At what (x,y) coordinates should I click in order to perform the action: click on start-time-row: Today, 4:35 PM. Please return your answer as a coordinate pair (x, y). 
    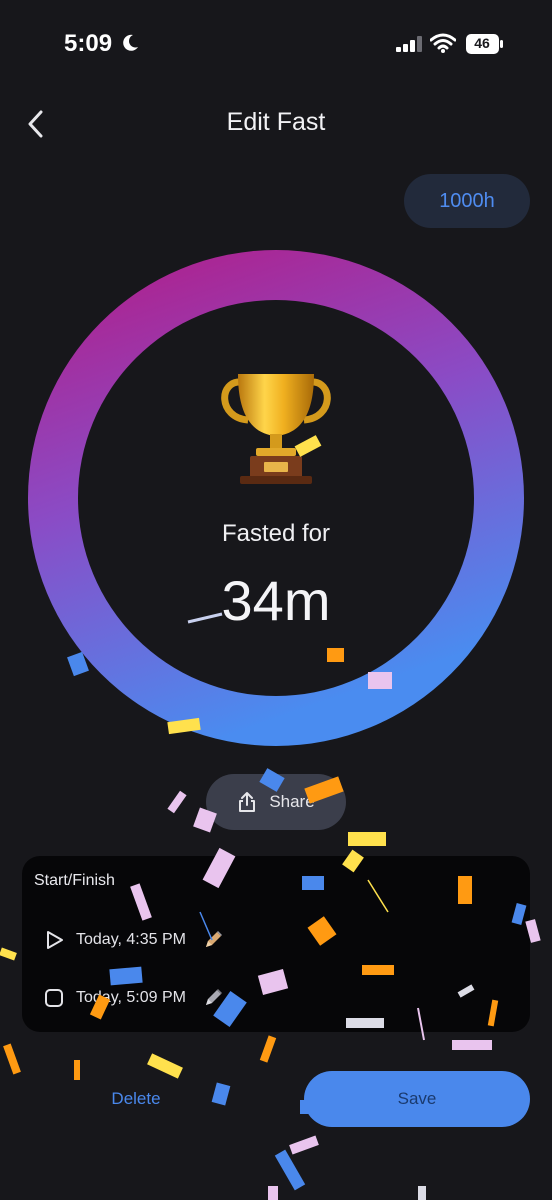
    Looking at the image, I should click on (134, 940).